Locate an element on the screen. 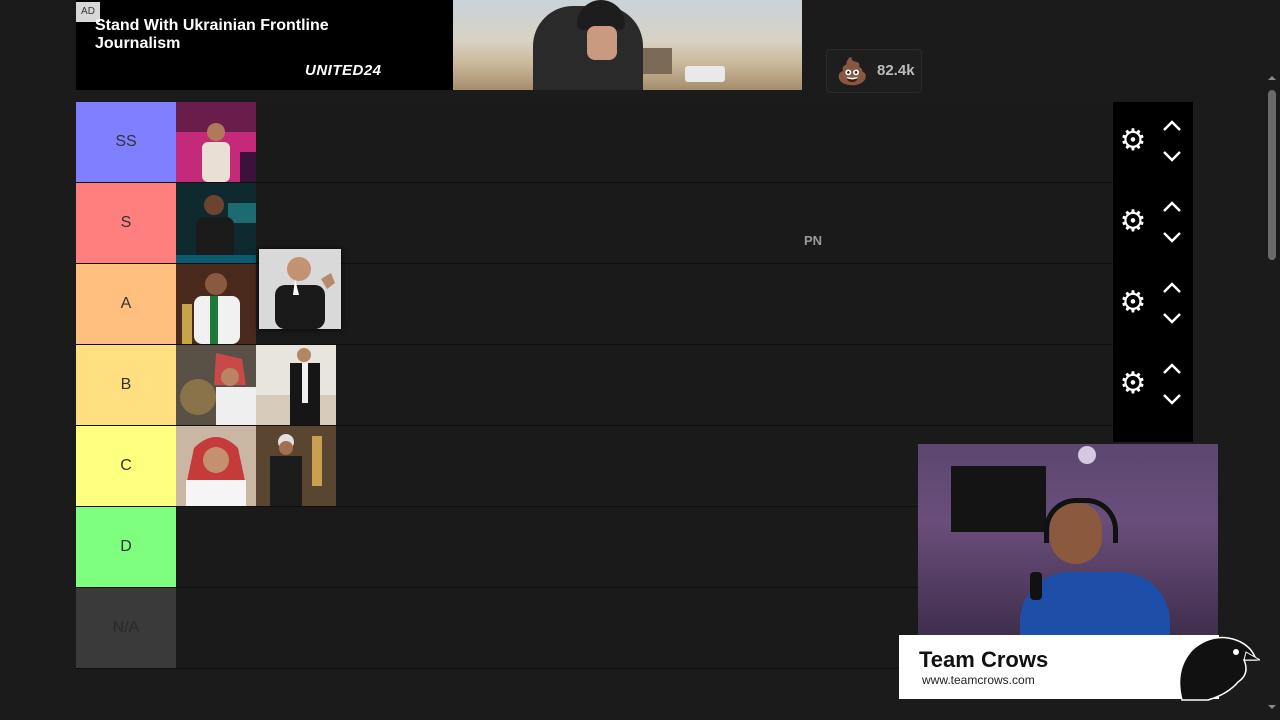 This screenshot has width=1280, height=720. tier-controls-b: ⚙ is located at coordinates (1153, 385).